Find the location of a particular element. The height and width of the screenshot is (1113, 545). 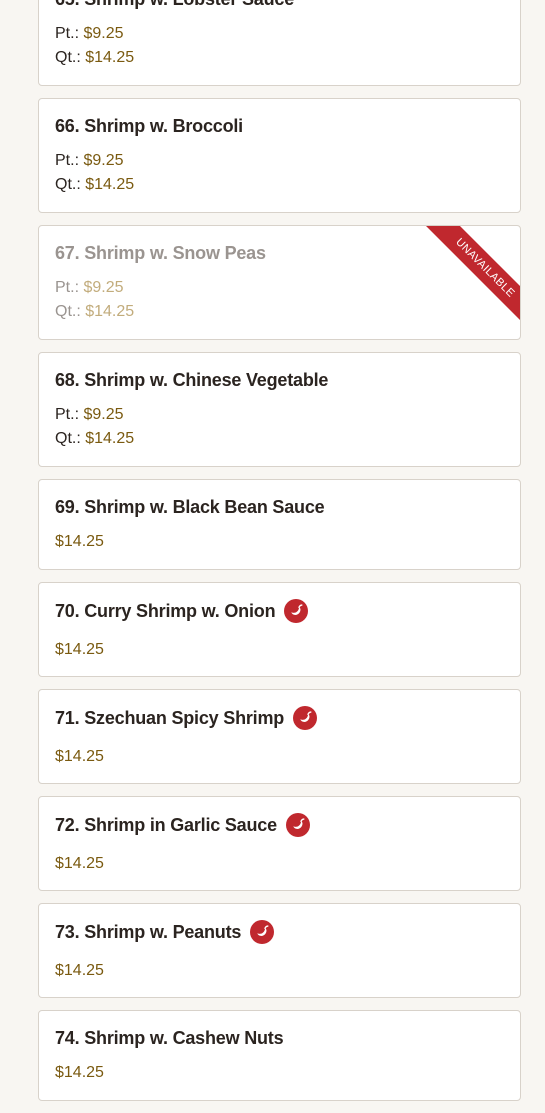

menu-item-title: 74. Shrimp w. Cashew Nuts is located at coordinates (169, 1038).